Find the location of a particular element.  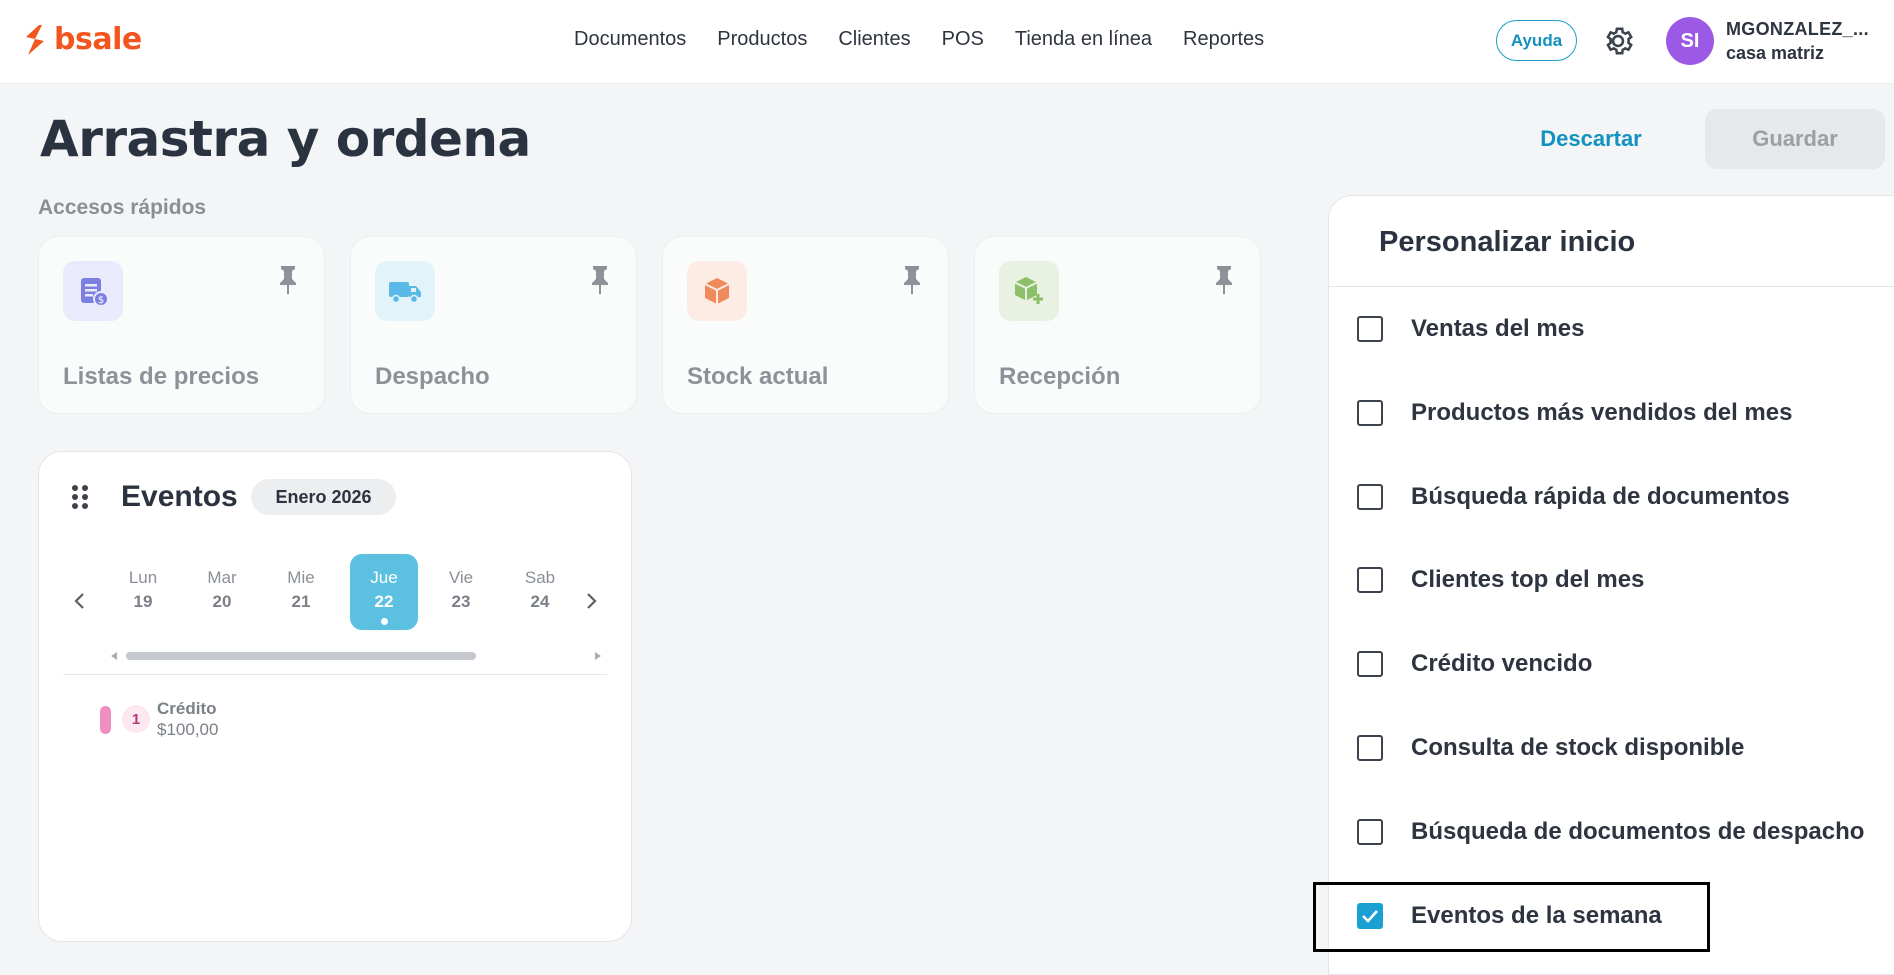

discard-button: Descartar is located at coordinates (1591, 139).